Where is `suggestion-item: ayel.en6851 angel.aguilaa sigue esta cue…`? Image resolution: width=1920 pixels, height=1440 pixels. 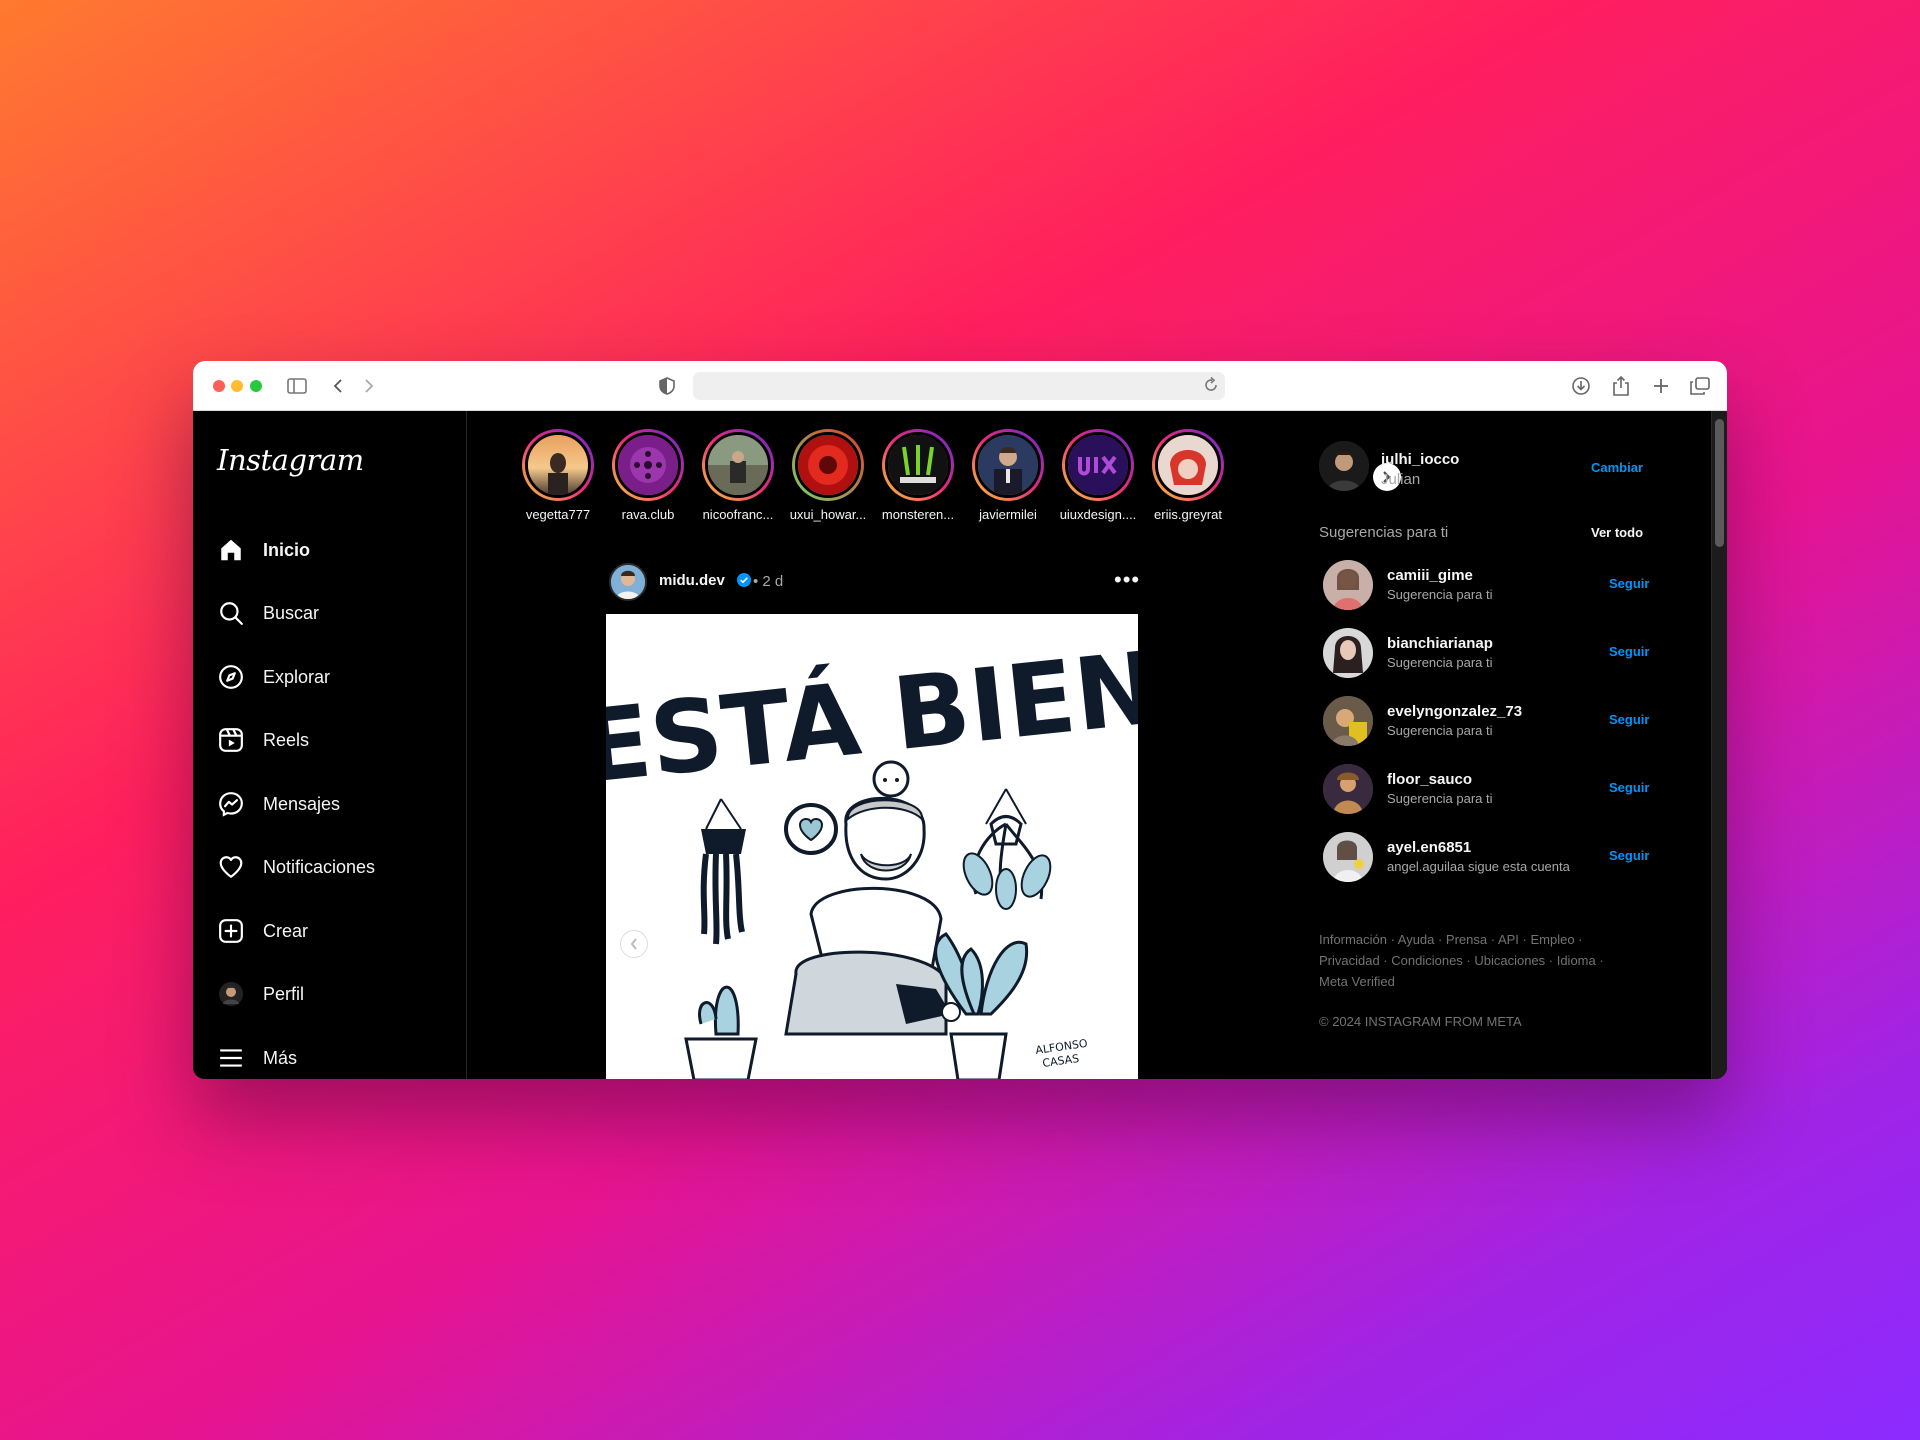
suggestion-item: ayel.en6851 angel.aguilaa sigue esta cue… is located at coordinates (1486, 857).